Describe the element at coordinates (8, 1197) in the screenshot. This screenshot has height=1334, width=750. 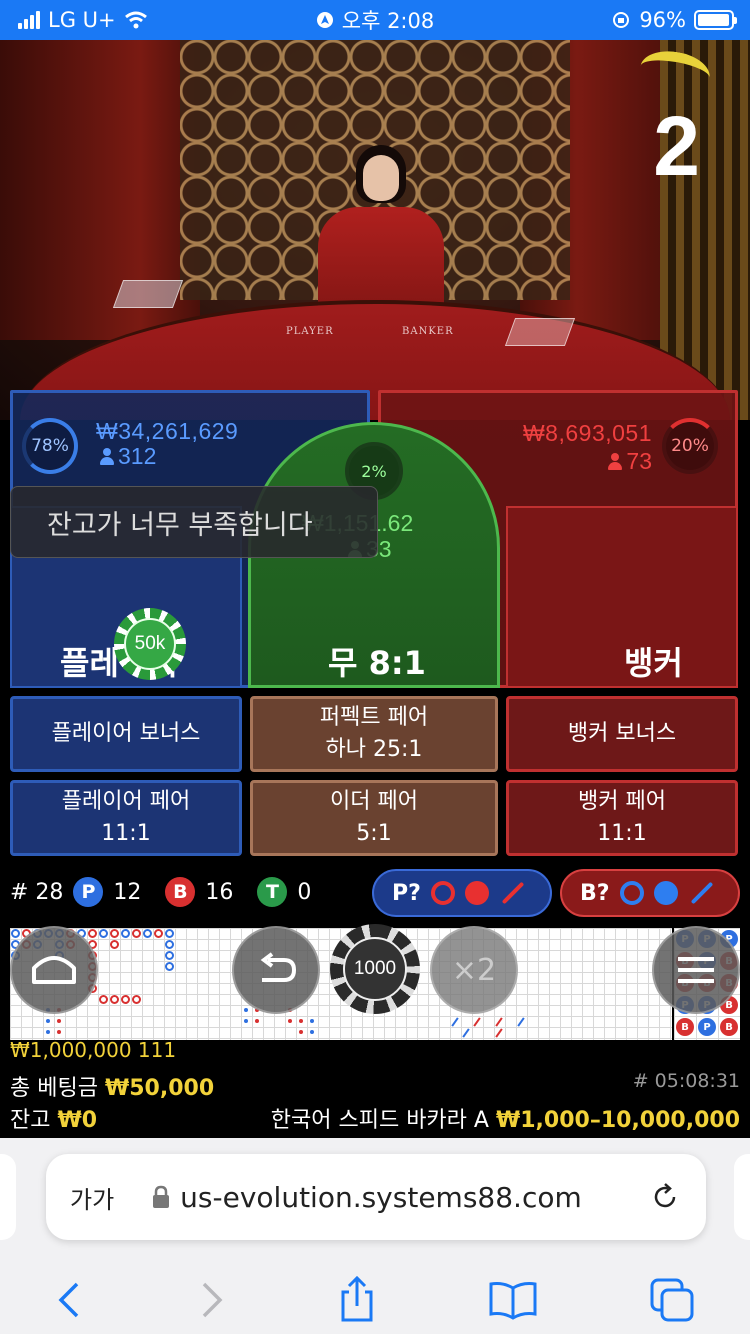
I see `prev-tab-preview` at that location.